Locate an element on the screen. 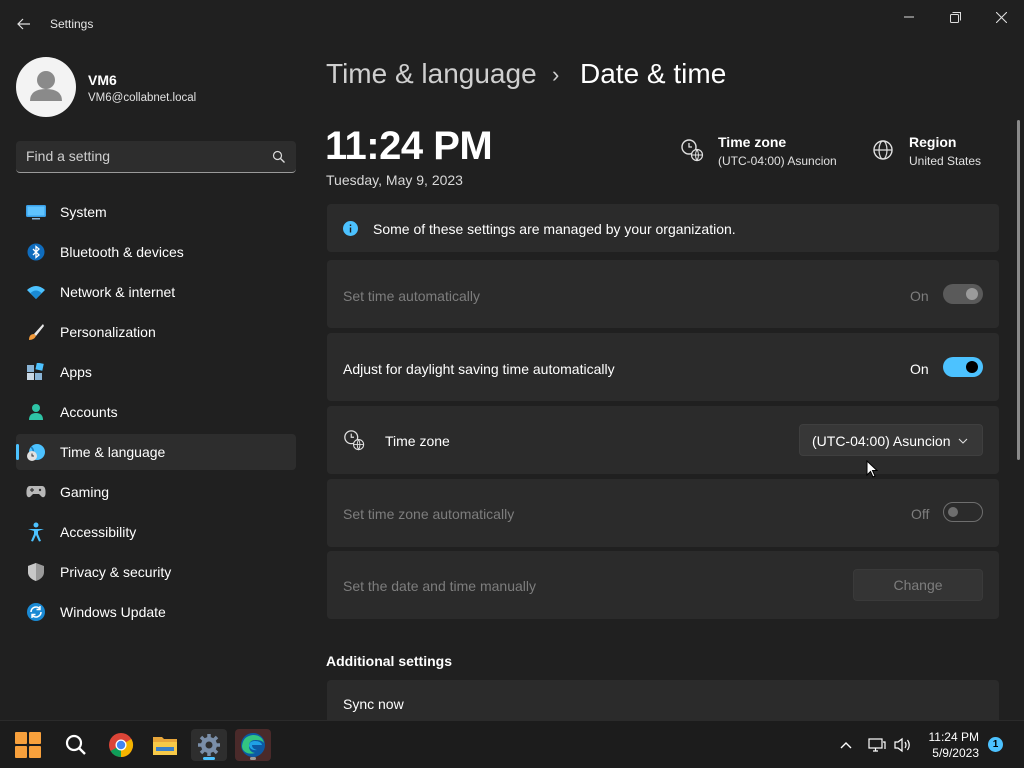  start-button is located at coordinates (28, 745).